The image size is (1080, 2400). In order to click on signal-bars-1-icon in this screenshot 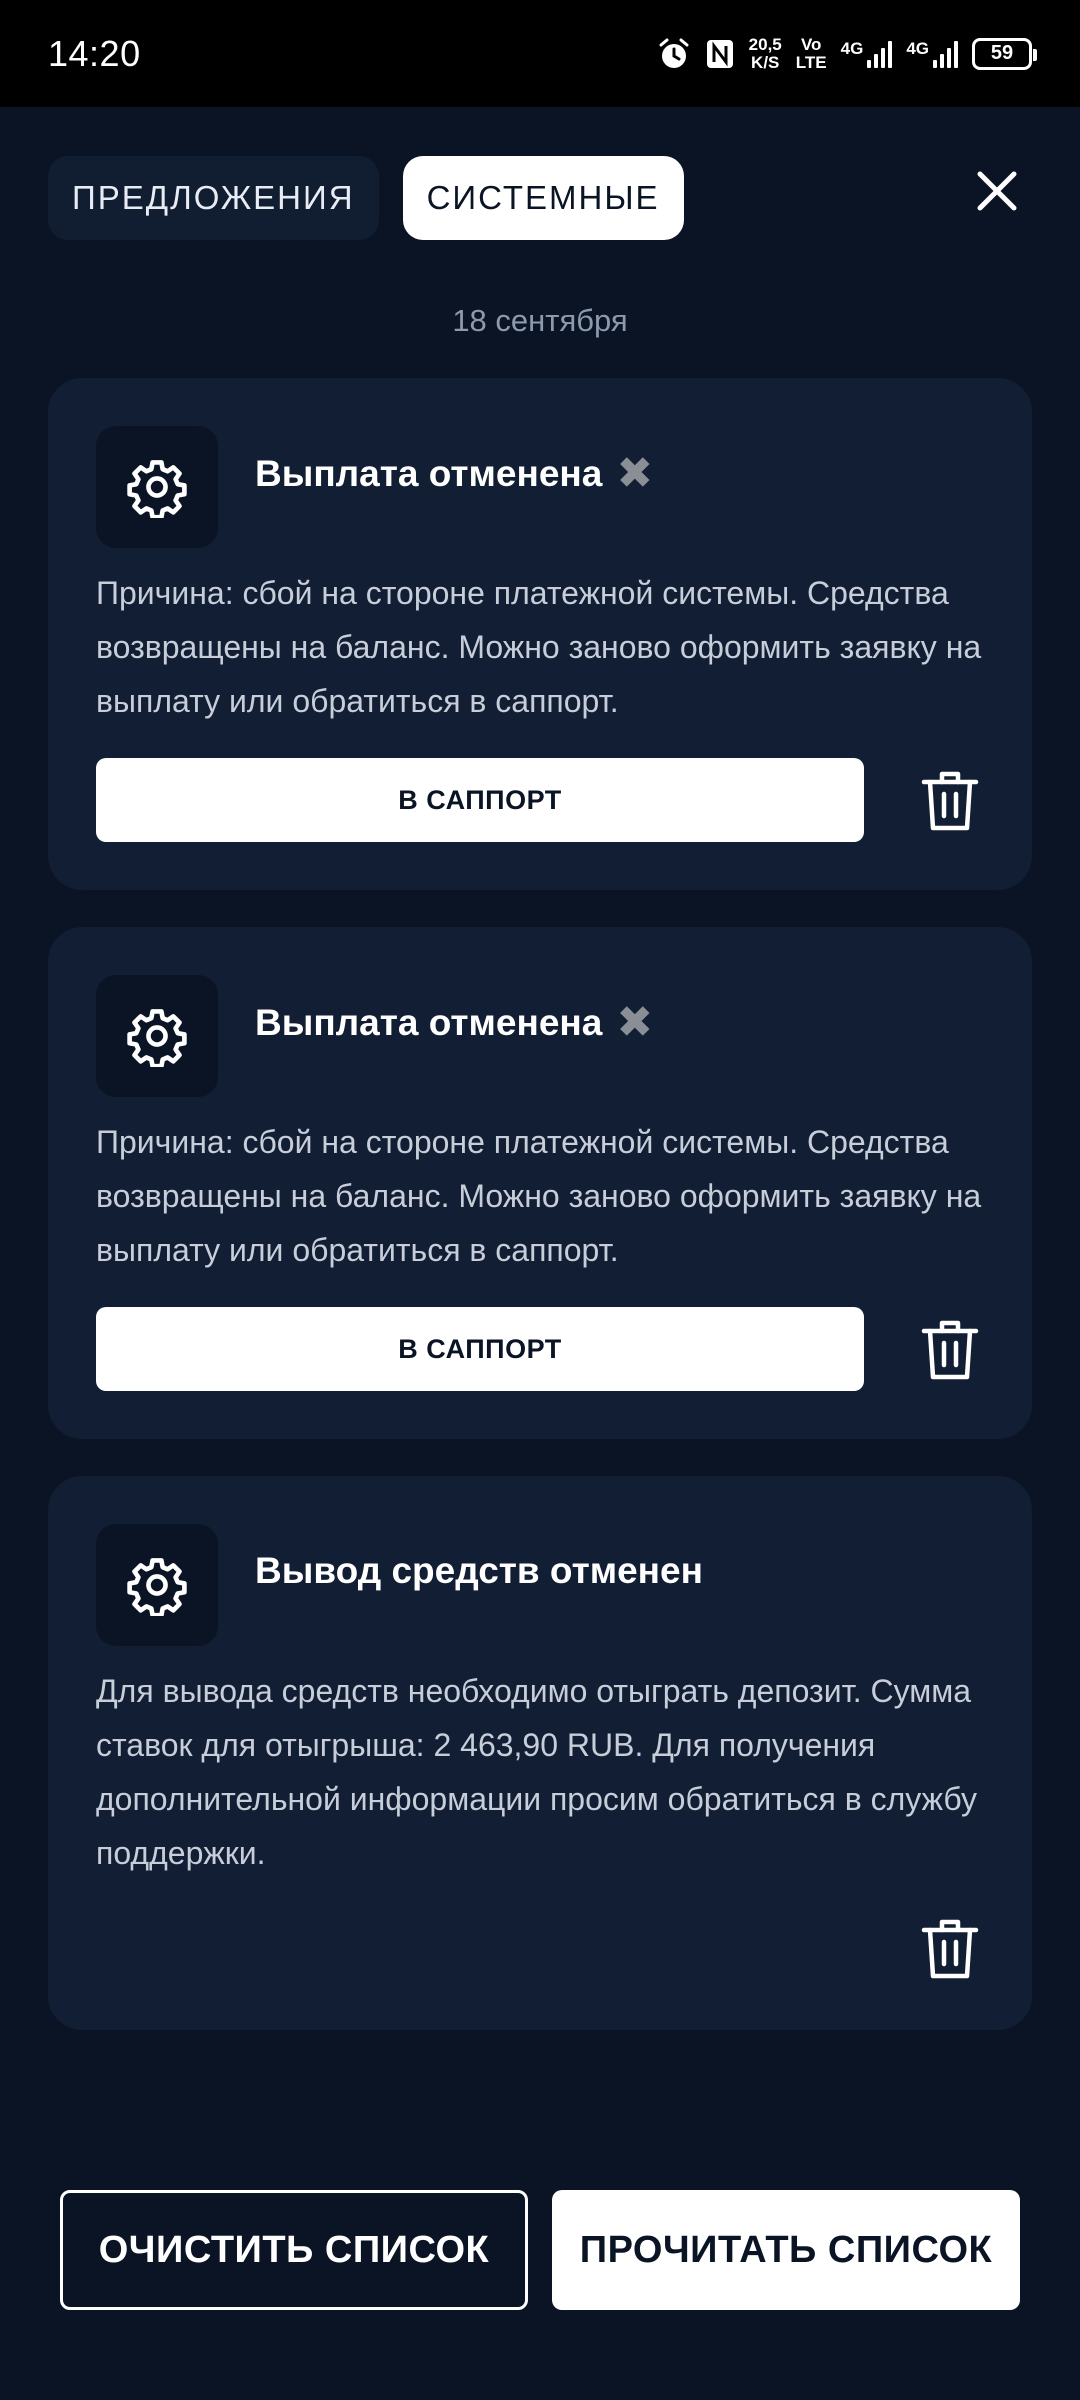, I will do `click(880, 54)`.